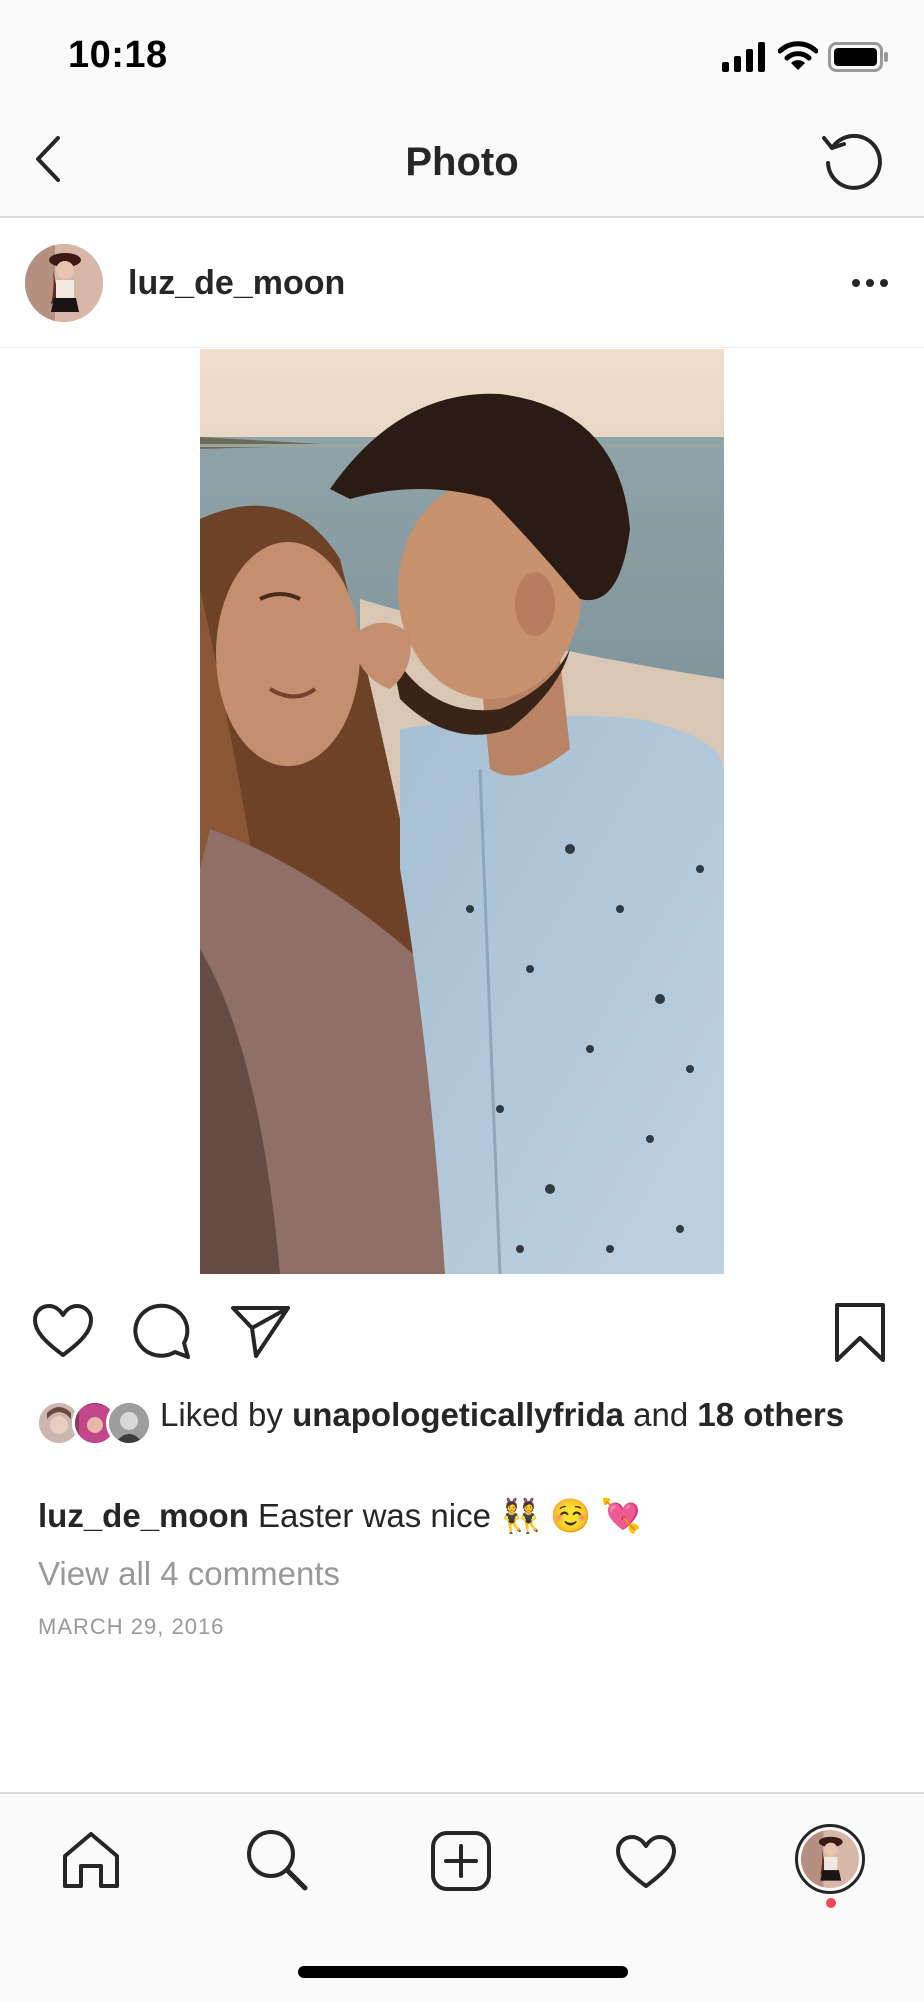 The height and width of the screenshot is (2002, 924). What do you see at coordinates (860, 1333) in the screenshot?
I see `bookmark-icon` at bounding box center [860, 1333].